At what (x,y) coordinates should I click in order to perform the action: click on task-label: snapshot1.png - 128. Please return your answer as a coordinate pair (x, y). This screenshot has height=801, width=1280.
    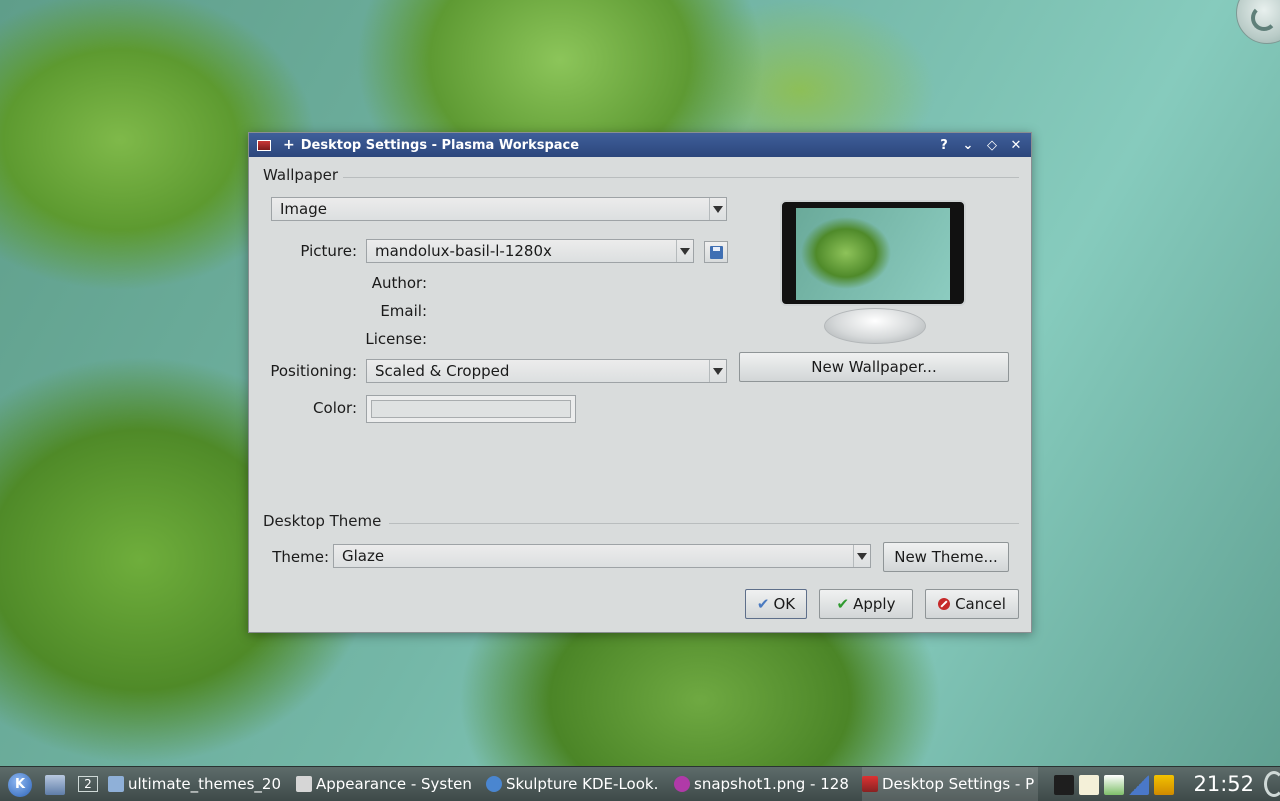
    Looking at the image, I should click on (771, 784).